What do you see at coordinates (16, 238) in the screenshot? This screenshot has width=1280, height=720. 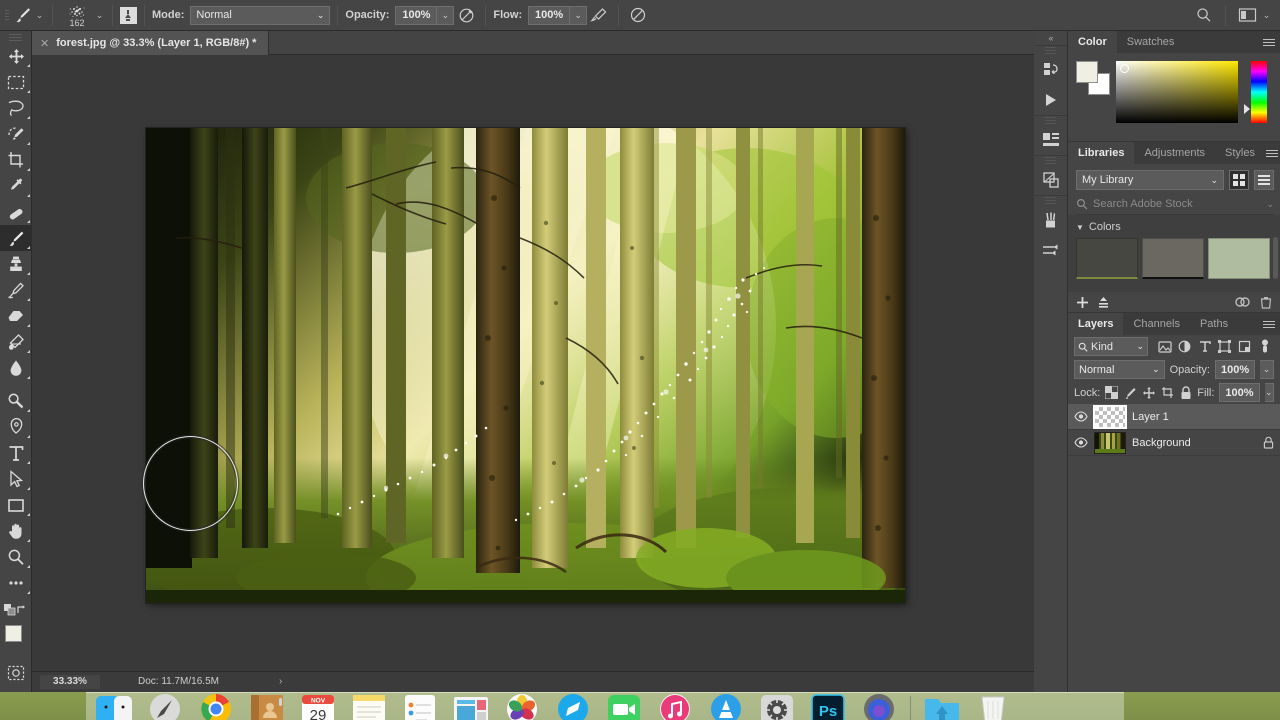 I see `brush-tool` at bounding box center [16, 238].